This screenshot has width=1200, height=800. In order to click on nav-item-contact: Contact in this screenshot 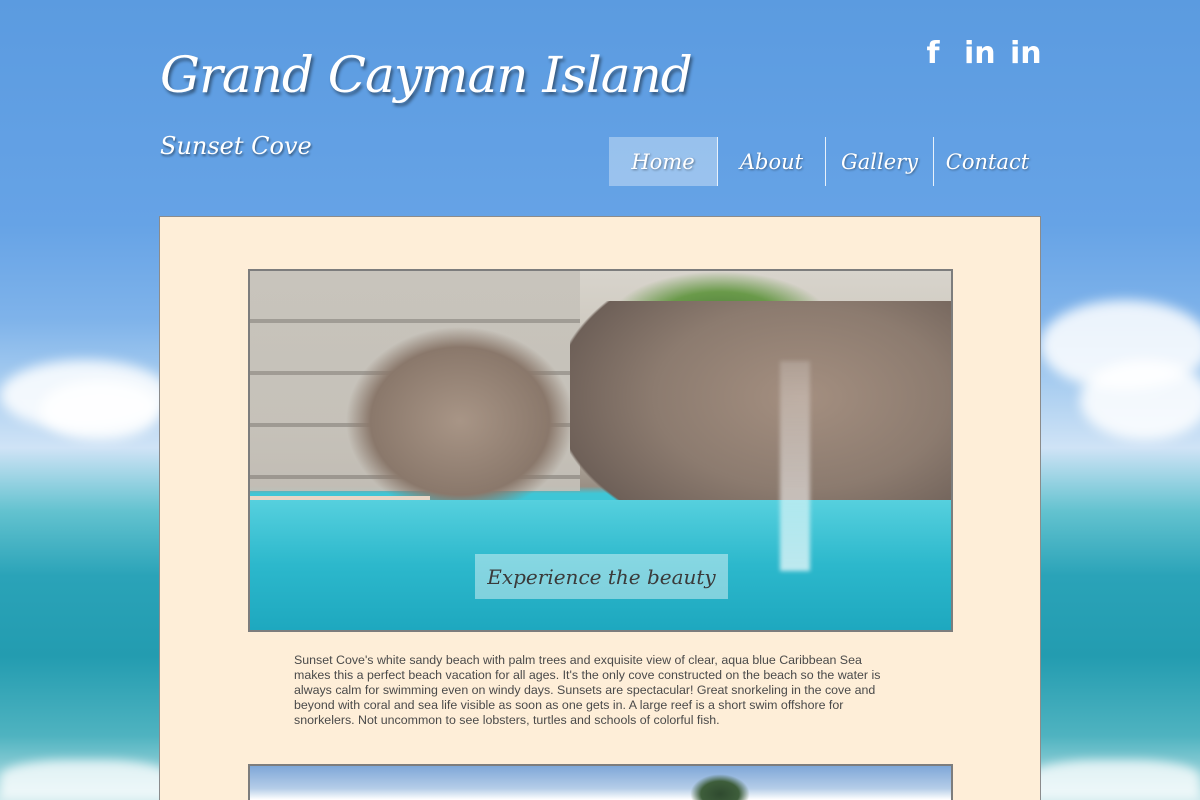, I will do `click(987, 161)`.